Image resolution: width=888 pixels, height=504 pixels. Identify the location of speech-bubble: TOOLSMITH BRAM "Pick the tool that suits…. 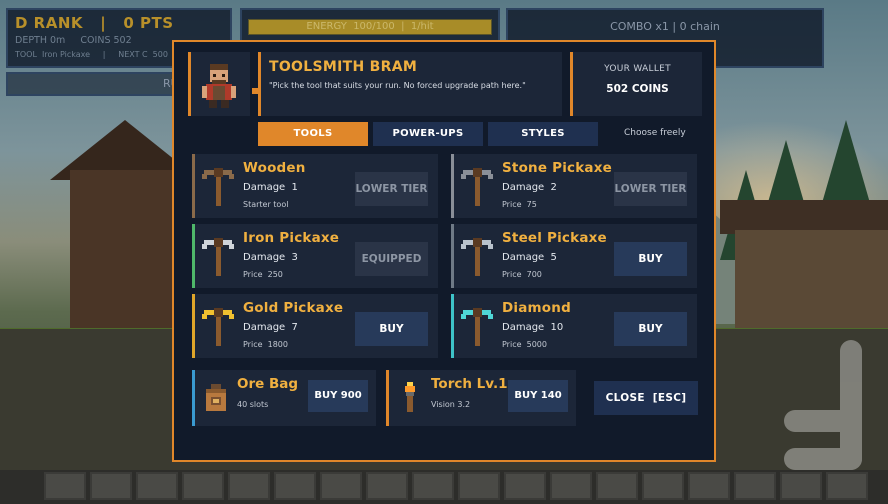
(410, 84).